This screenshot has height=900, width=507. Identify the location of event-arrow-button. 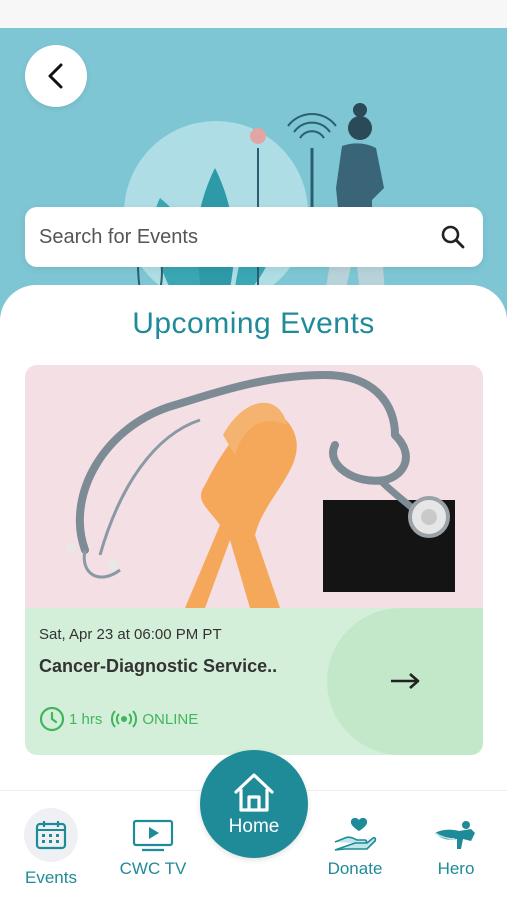
(405, 681).